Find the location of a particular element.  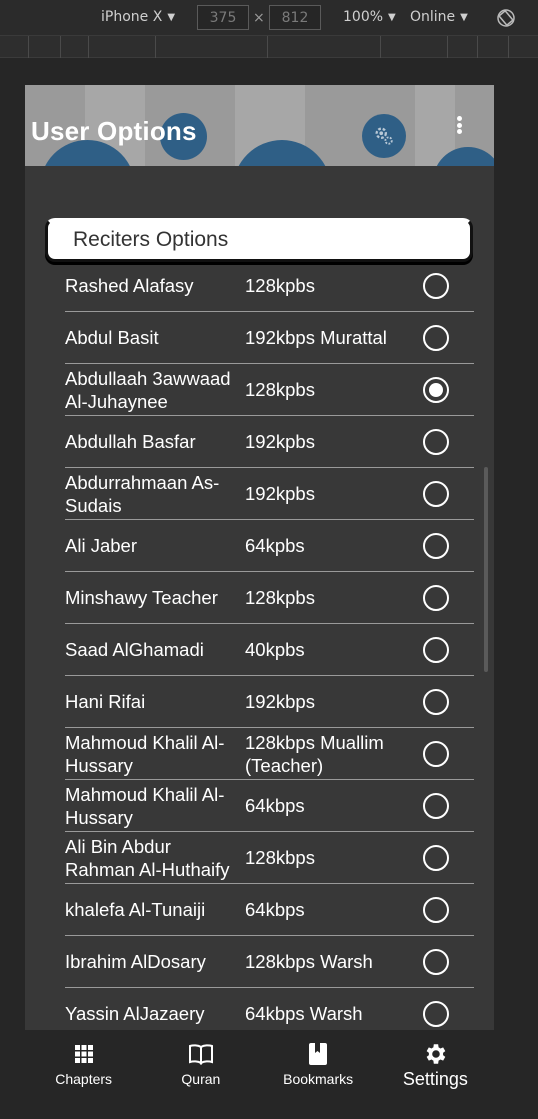

reciter-quality: 64kpbs is located at coordinates (275, 545).